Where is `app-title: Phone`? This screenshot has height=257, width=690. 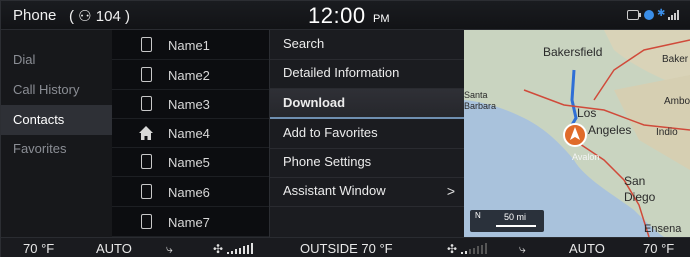
app-title: Phone is located at coordinates (35, 15).